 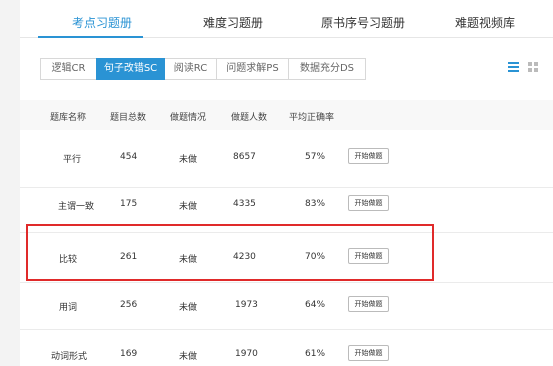 I want to click on highlight-box, so click(x=230, y=252).